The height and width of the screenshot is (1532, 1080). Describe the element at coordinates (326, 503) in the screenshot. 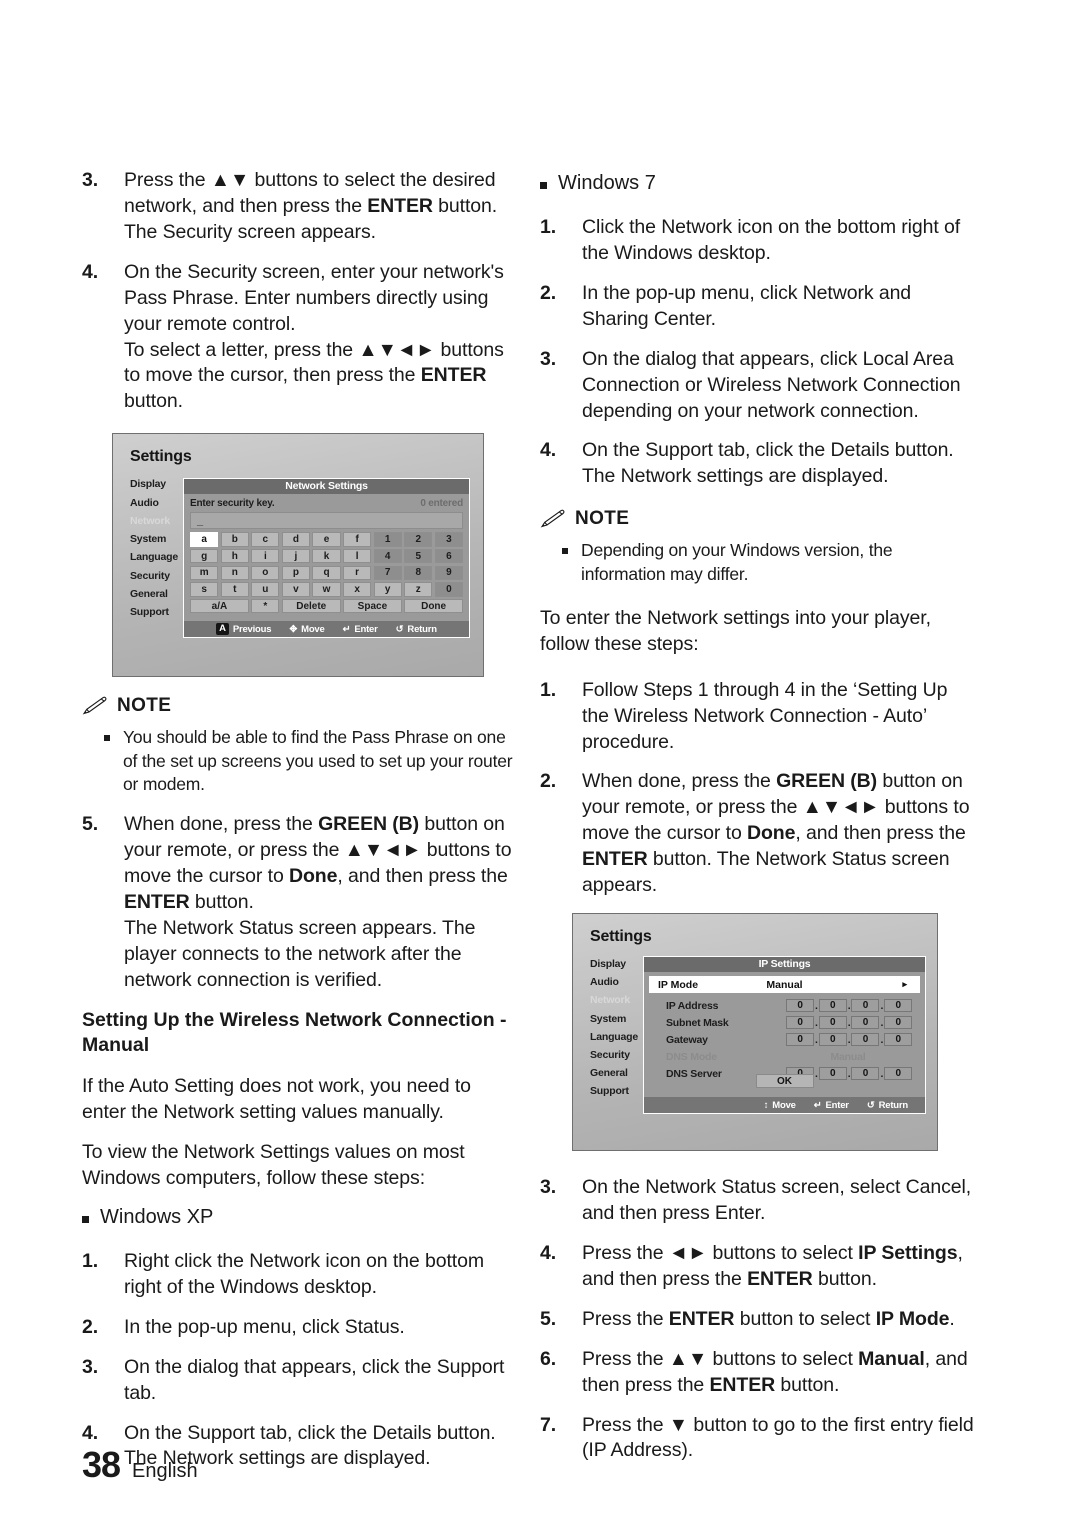

I see `security-key-prompt-row: Enter security key. 0 entered` at that location.